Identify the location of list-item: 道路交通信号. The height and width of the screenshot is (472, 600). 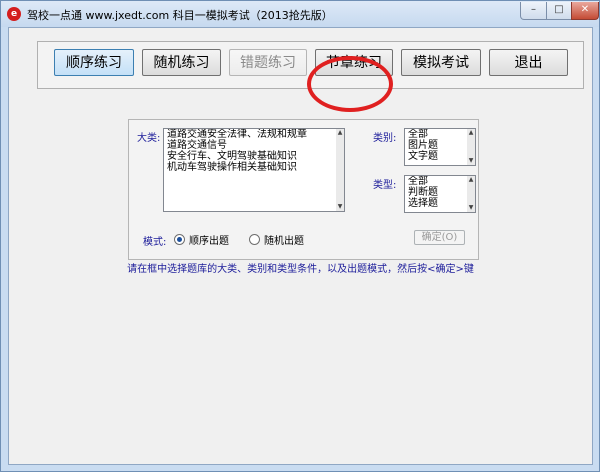
(254, 145).